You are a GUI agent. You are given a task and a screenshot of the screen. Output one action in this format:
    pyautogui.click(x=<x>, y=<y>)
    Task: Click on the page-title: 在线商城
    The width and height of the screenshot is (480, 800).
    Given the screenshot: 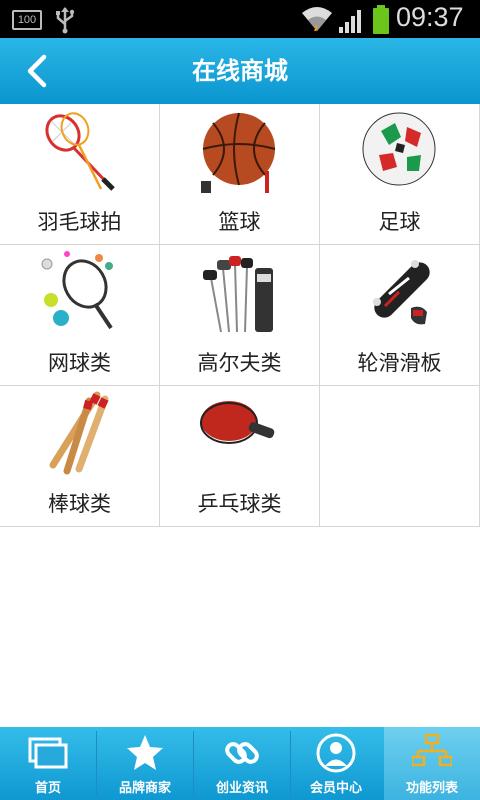 What is the action you would take?
    pyautogui.click(x=240, y=71)
    